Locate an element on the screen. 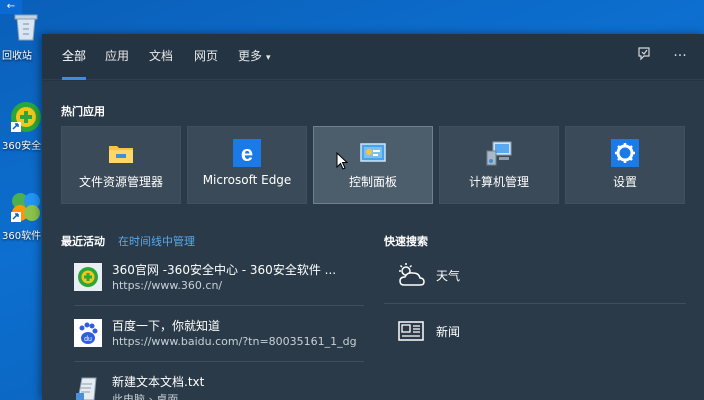 The image size is (704, 400). app-tile-computer-management: 计算机管理 is located at coordinates (499, 165).